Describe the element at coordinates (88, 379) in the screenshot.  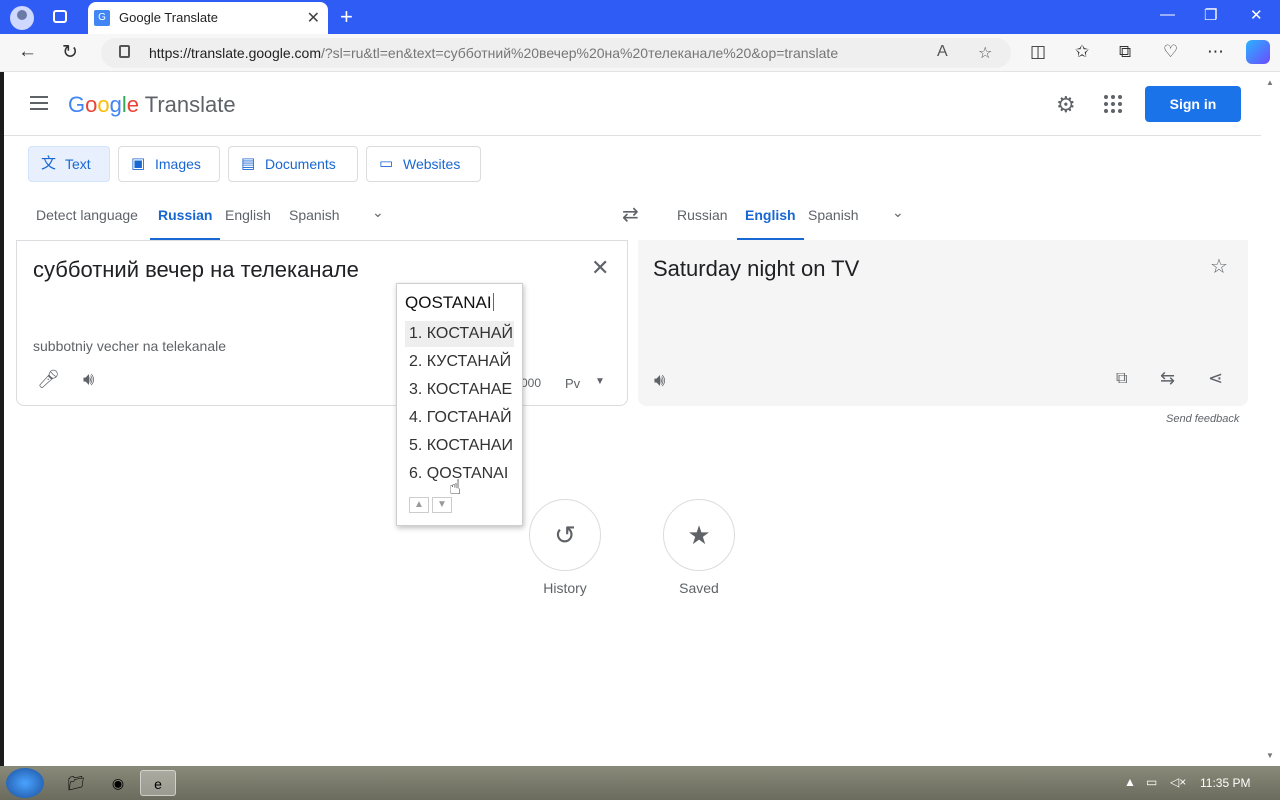
I see `listen-source-icon: 🔊︎` at that location.